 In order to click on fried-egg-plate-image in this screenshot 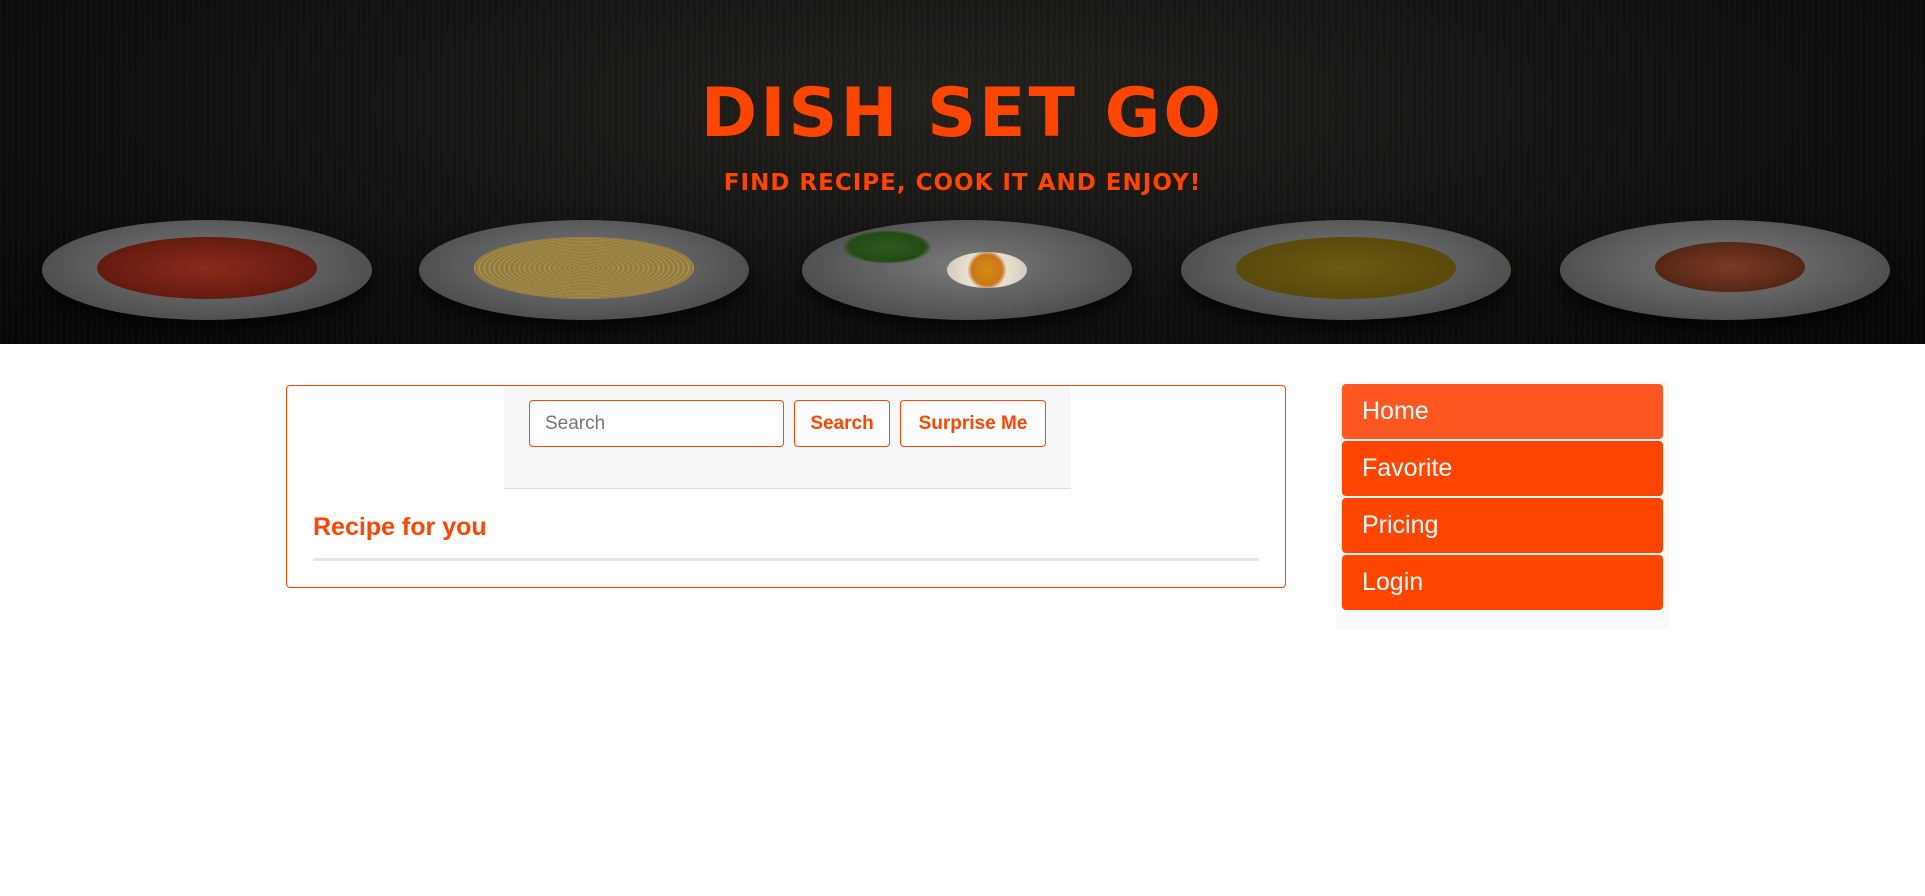, I will do `click(967, 270)`.